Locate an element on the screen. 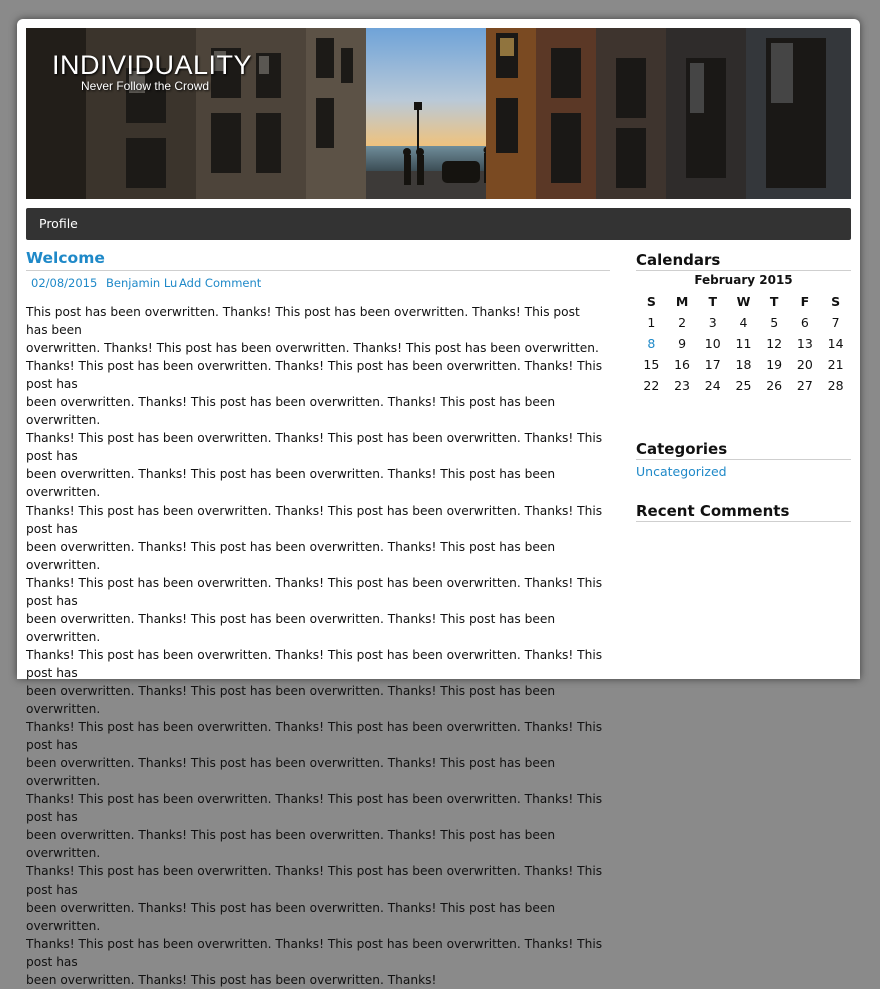 The height and width of the screenshot is (989, 880). categories-widget-title: Categories is located at coordinates (682, 449).